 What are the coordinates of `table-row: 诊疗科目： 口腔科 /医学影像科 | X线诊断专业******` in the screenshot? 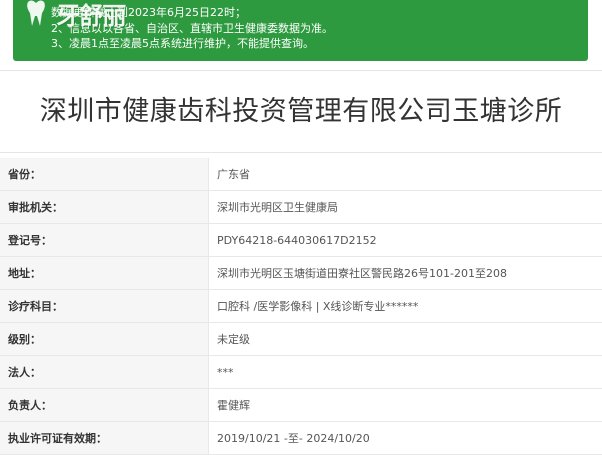 It's located at (301, 306).